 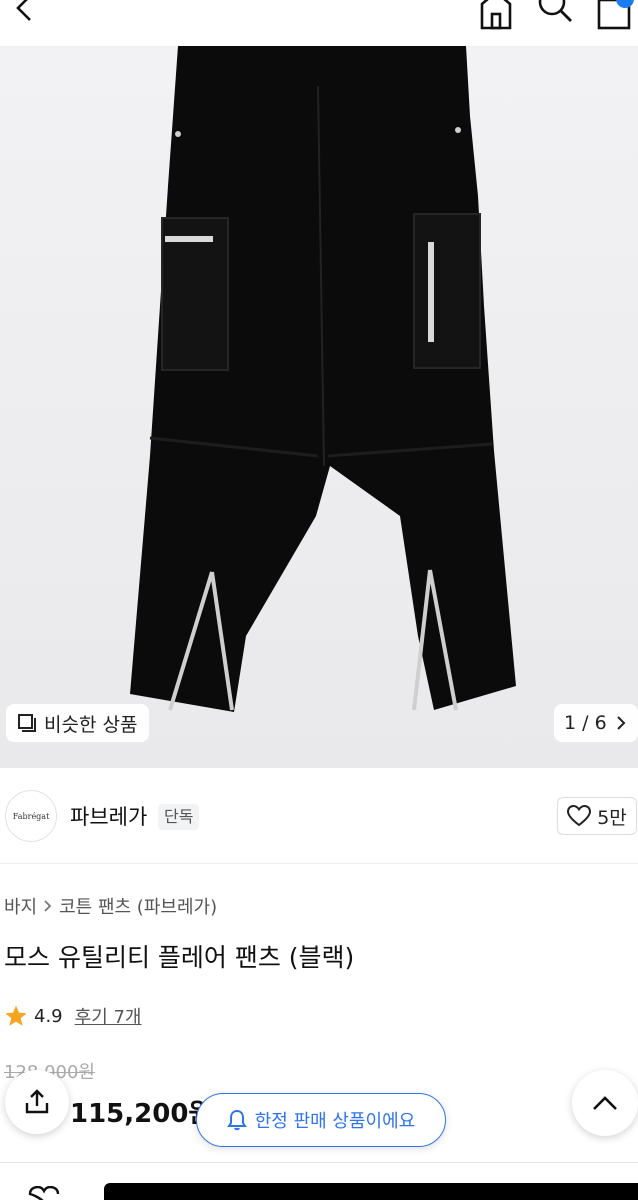 What do you see at coordinates (371, 1191) in the screenshot?
I see `buy-button` at bounding box center [371, 1191].